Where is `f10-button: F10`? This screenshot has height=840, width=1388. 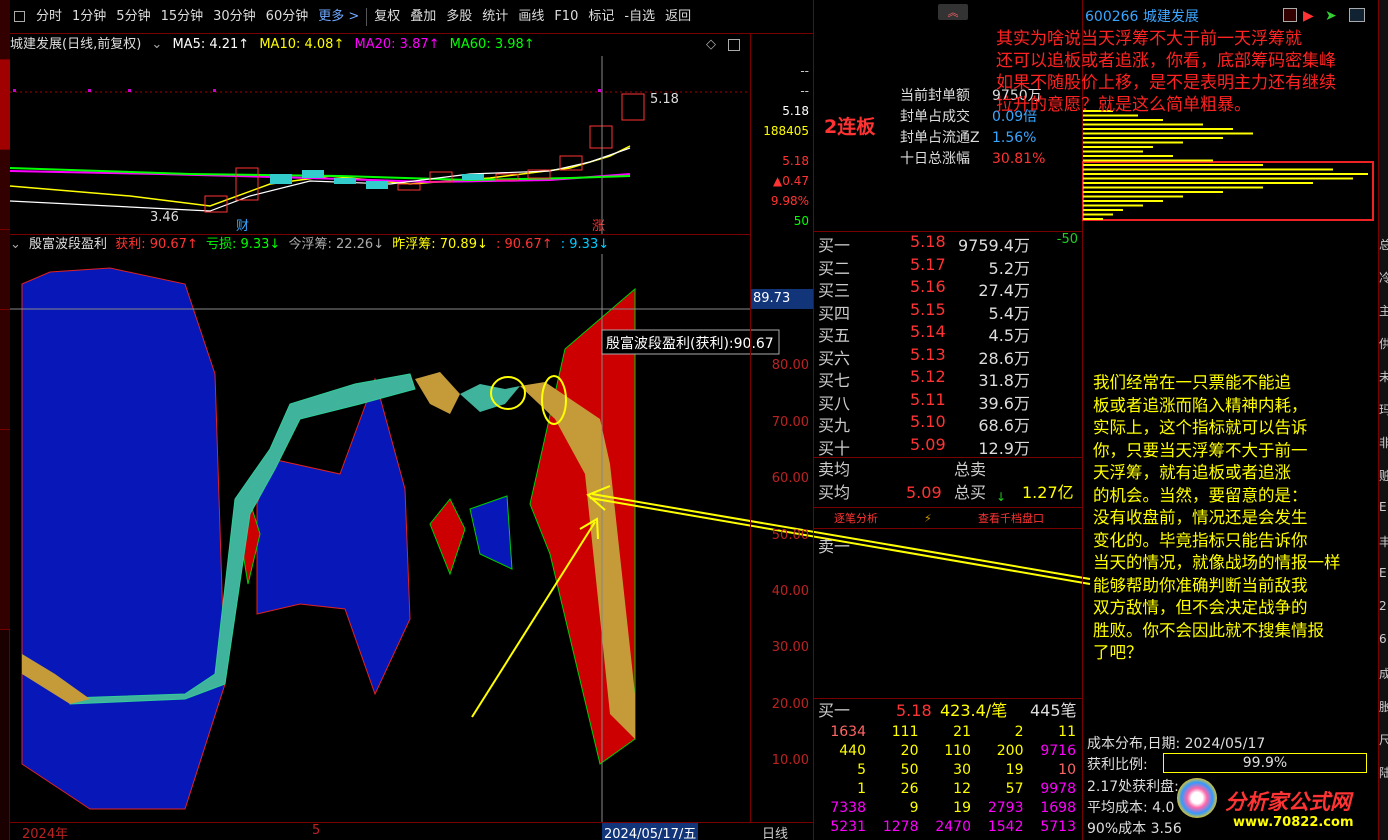
f10-button: F10 is located at coordinates (566, 17).